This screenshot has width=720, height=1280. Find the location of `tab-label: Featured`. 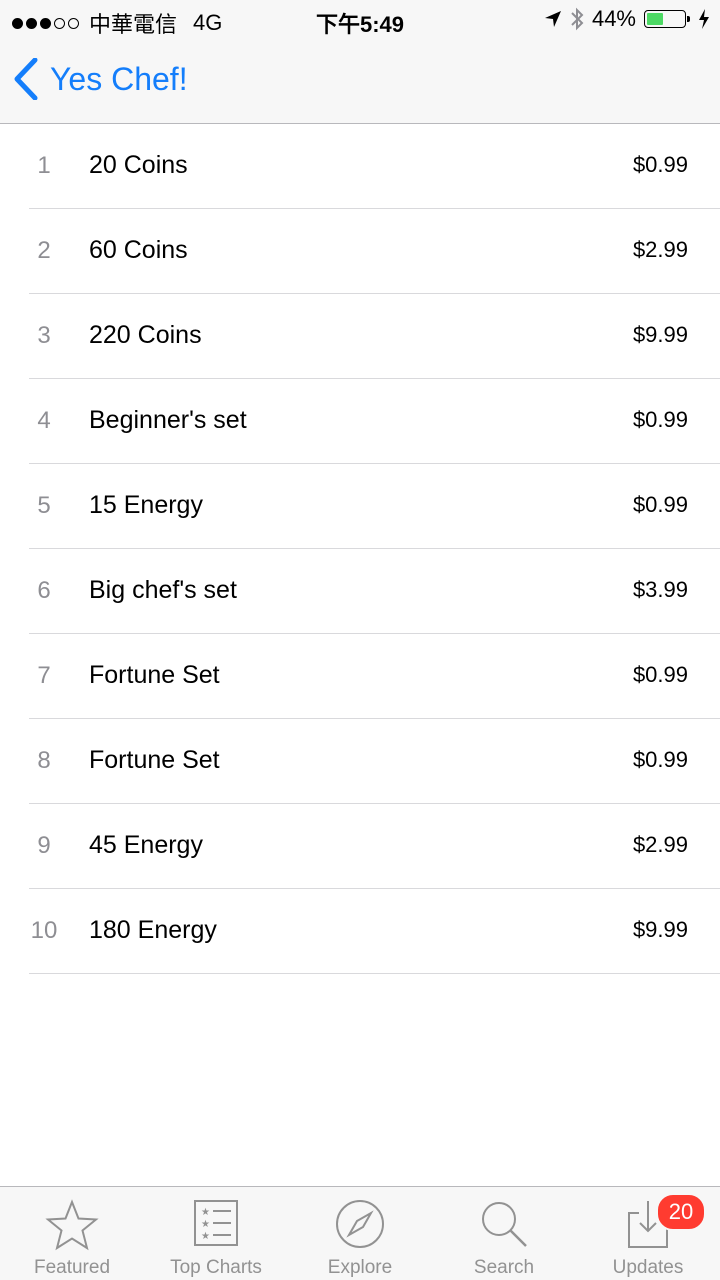

tab-label: Featured is located at coordinates (72, 1267).